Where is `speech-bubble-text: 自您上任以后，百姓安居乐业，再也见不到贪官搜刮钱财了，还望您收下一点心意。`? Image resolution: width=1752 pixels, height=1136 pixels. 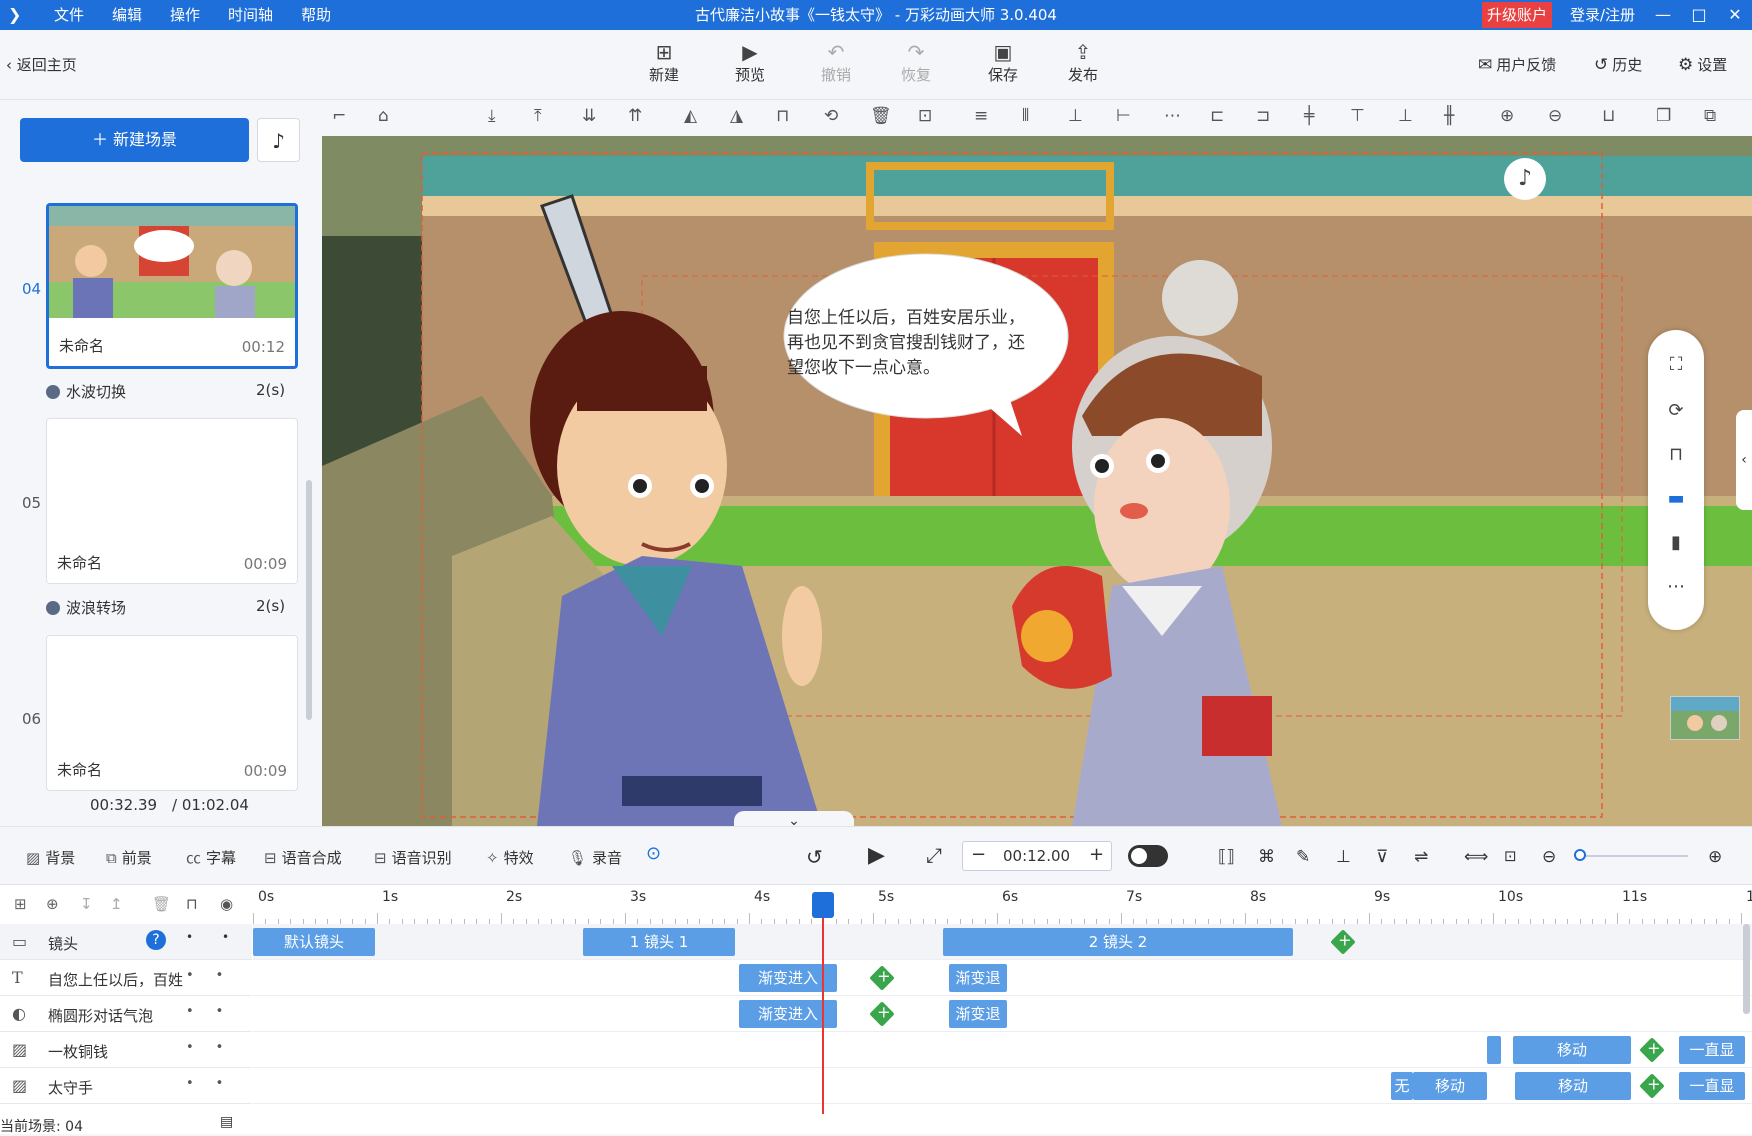 speech-bubble-text: 自您上任以后，百姓安居乐业，再也见不到贪官搜刮钱财了，还望您收下一点心意。 is located at coordinates (909, 343).